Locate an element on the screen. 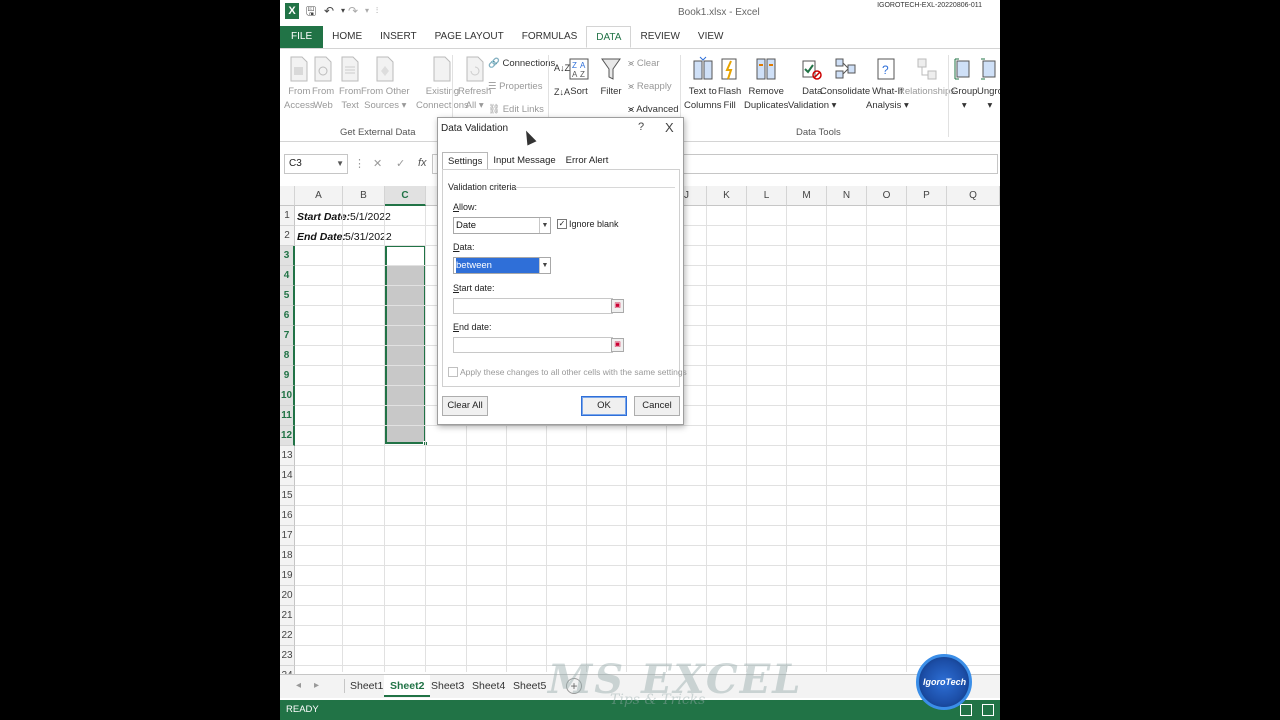  chevron-right-icon: ▸ is located at coordinates (316, 685).